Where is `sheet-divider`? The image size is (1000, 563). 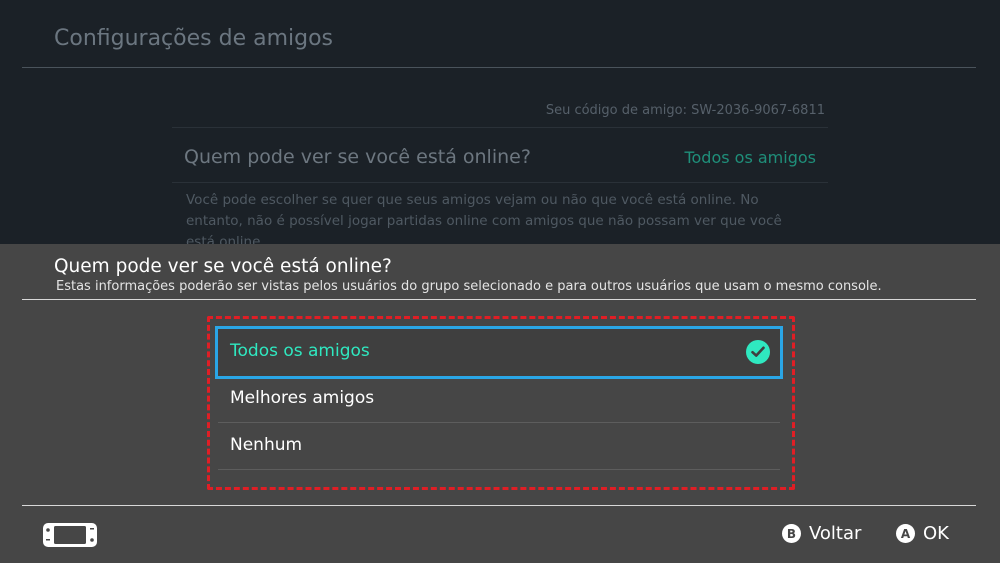
sheet-divider is located at coordinates (499, 299).